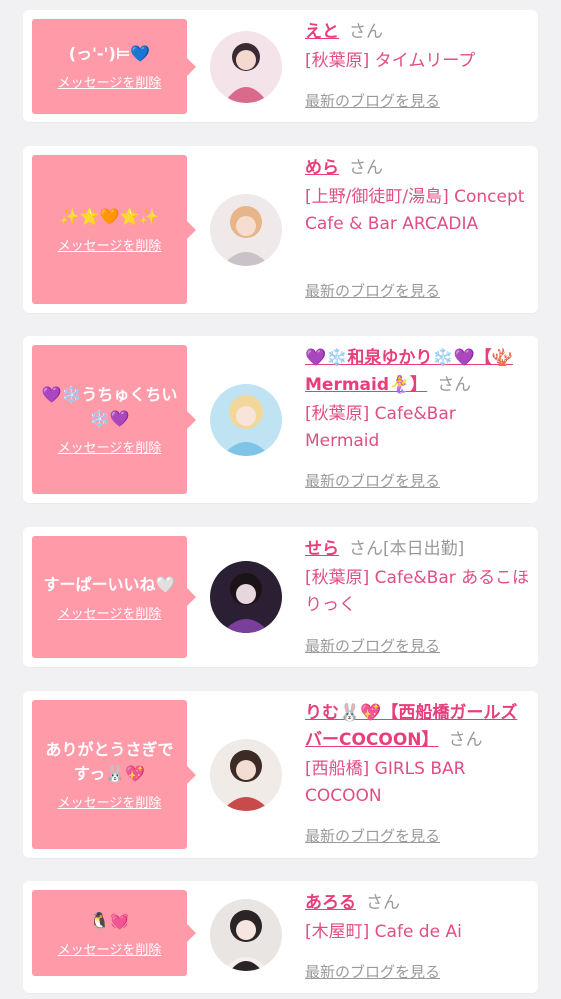 Image resolution: width=561 pixels, height=999 pixels. Describe the element at coordinates (322, 549) in the screenshot. I see `cast-name-link: せら` at that location.